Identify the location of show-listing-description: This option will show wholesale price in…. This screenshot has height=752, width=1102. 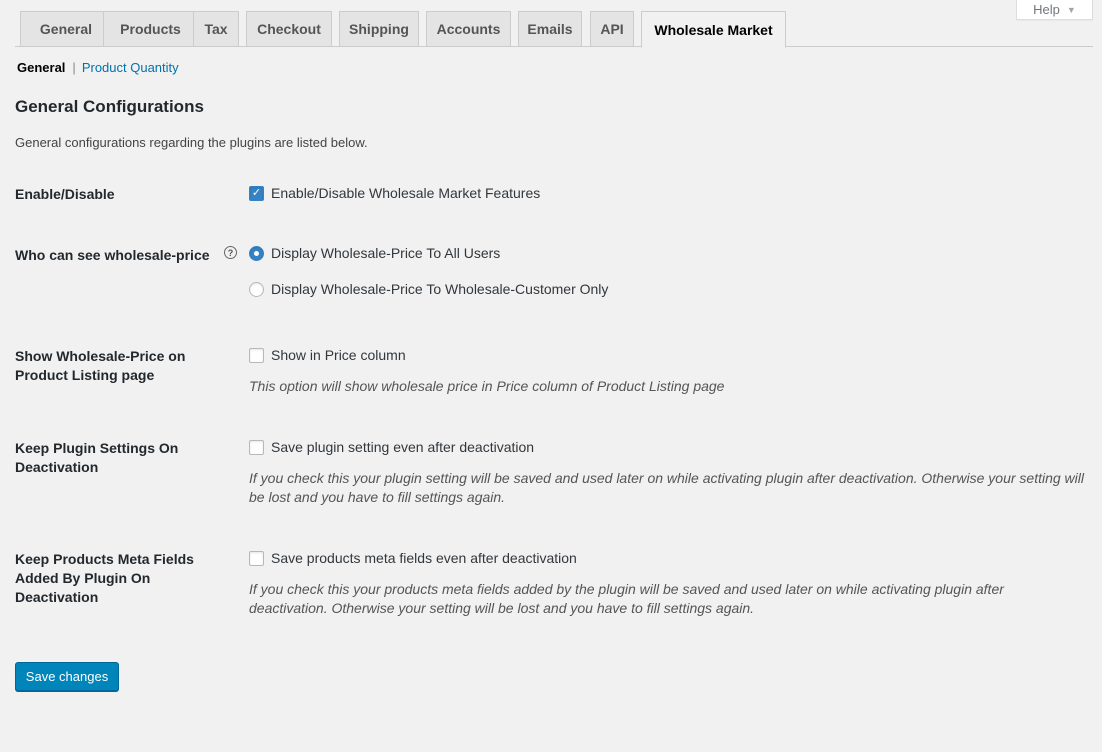
(487, 386).